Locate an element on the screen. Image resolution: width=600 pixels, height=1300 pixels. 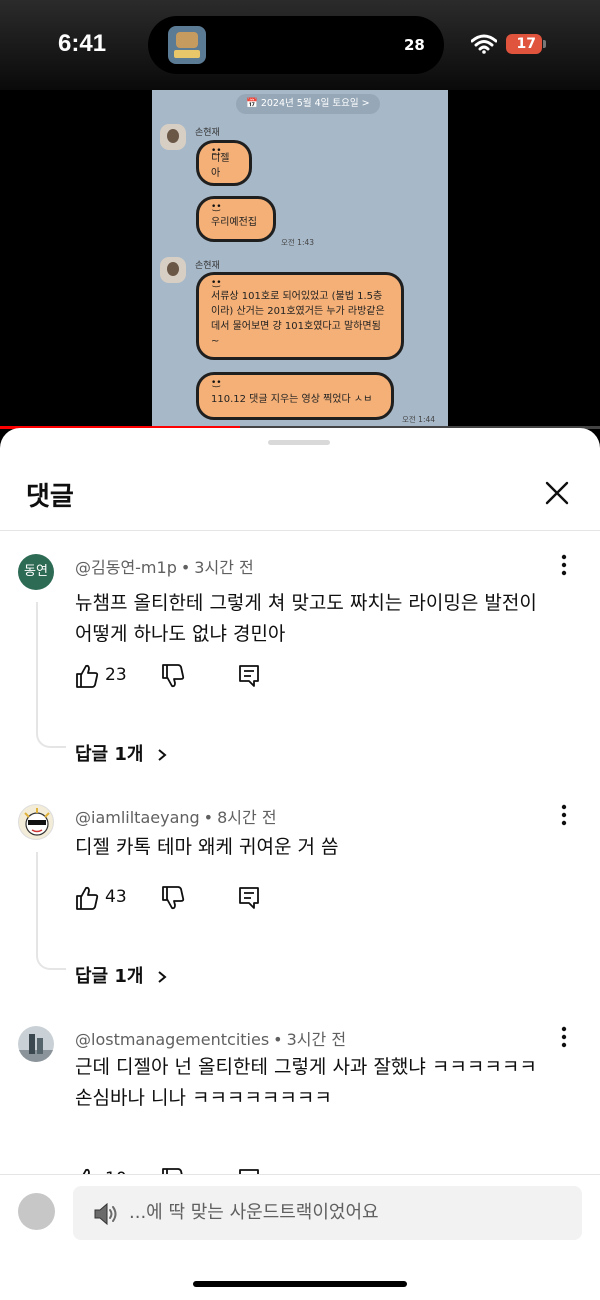
chat-timestamp: 오전 1:44 is located at coordinates (419, 419).